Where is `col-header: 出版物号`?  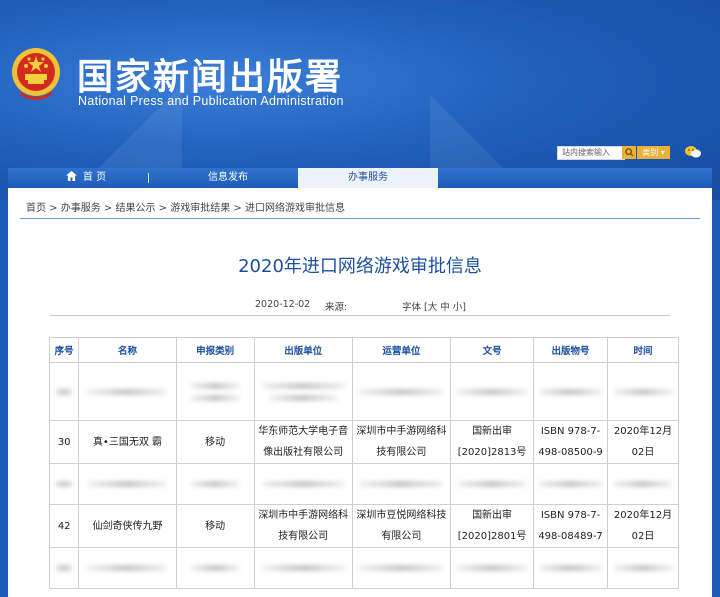
col-header: 出版物号 is located at coordinates (571, 350).